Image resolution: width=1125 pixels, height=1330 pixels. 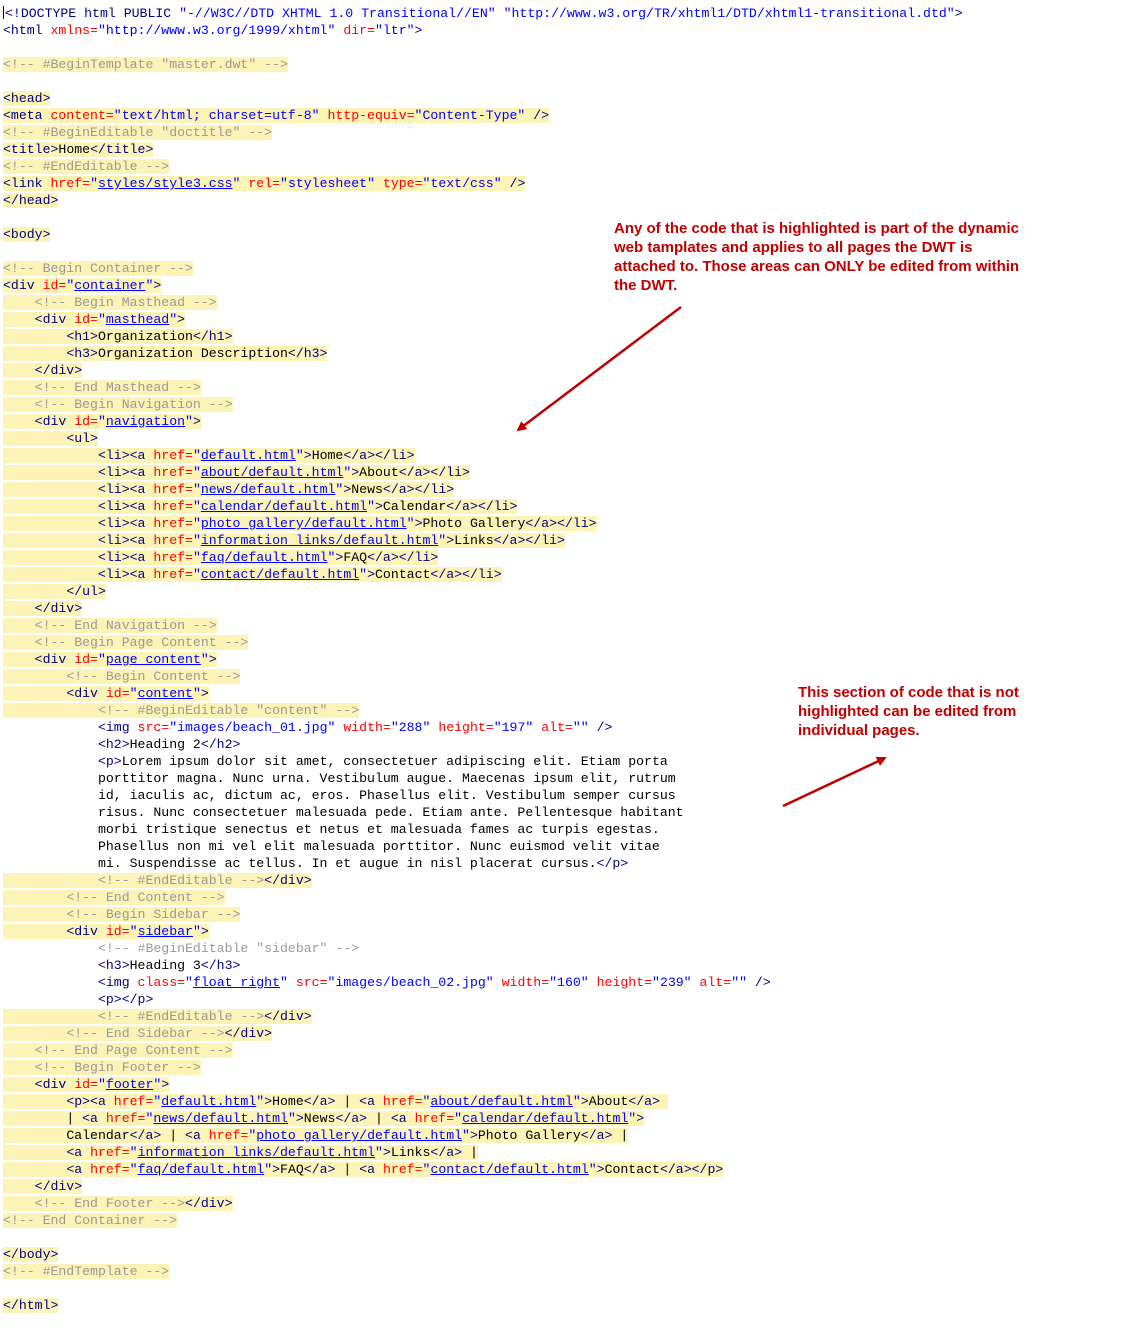 What do you see at coordinates (701, 557) in the screenshot?
I see `annotation-arrows` at bounding box center [701, 557].